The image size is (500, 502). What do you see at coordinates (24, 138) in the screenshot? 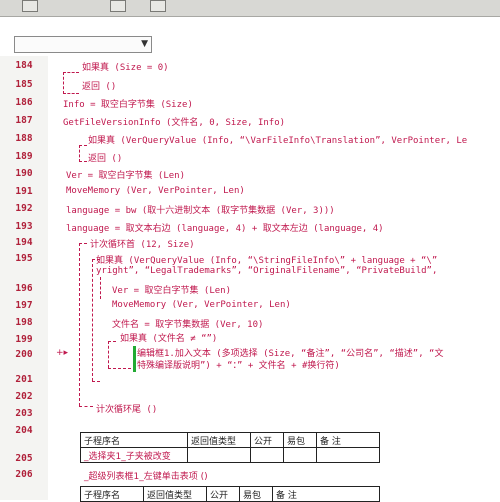
I see `line-number: 188` at bounding box center [24, 138].